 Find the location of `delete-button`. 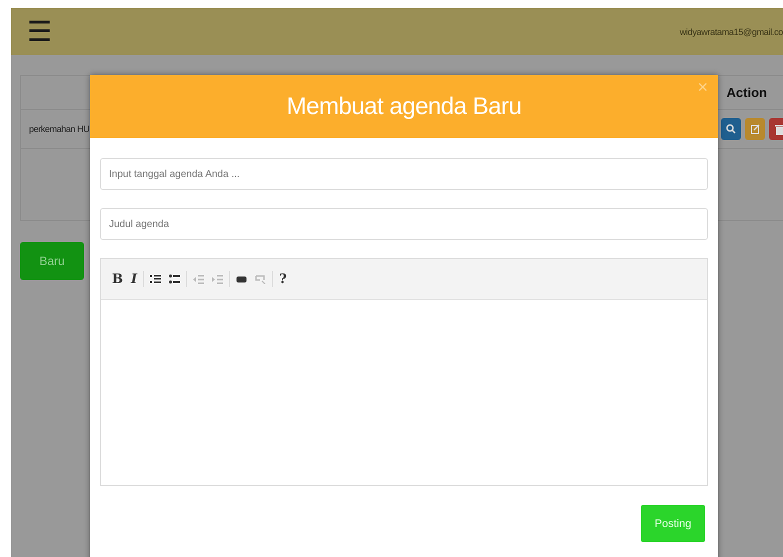

delete-button is located at coordinates (776, 129).